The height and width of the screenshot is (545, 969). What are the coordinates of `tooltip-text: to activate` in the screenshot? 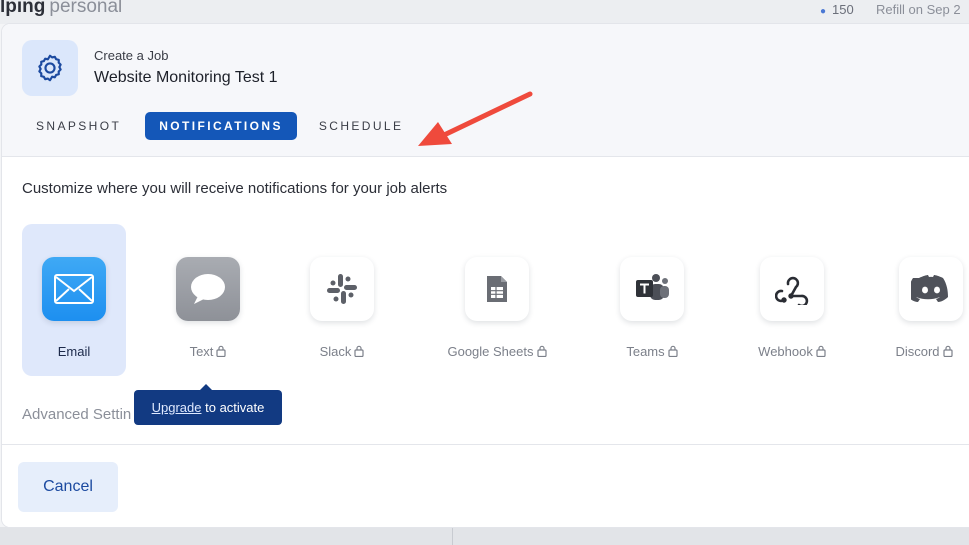 It's located at (235, 407).